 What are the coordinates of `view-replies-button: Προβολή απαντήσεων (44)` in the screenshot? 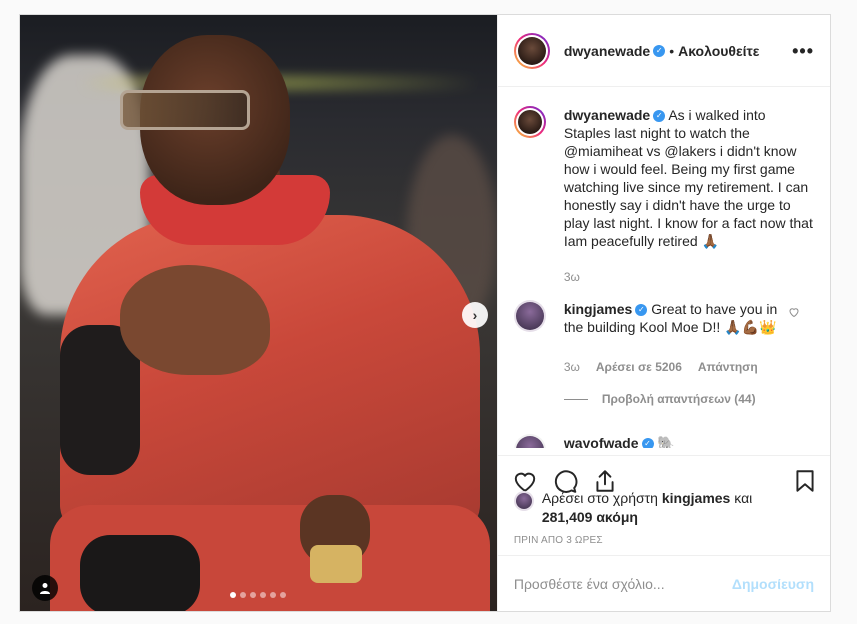 It's located at (688, 399).